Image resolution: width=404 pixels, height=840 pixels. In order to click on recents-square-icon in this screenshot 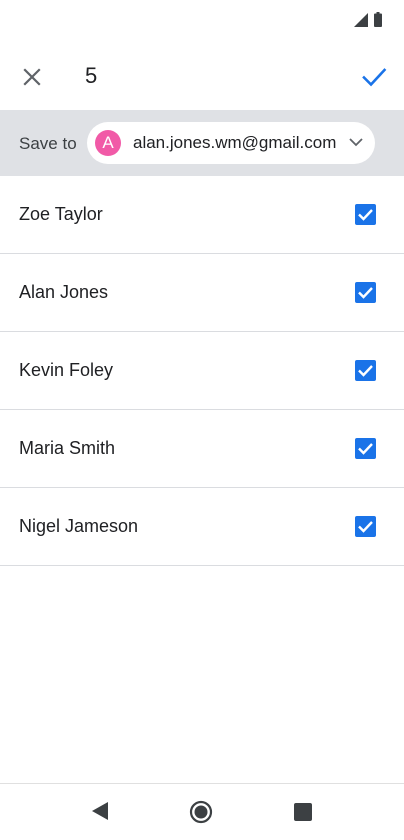, I will do `click(303, 812)`.